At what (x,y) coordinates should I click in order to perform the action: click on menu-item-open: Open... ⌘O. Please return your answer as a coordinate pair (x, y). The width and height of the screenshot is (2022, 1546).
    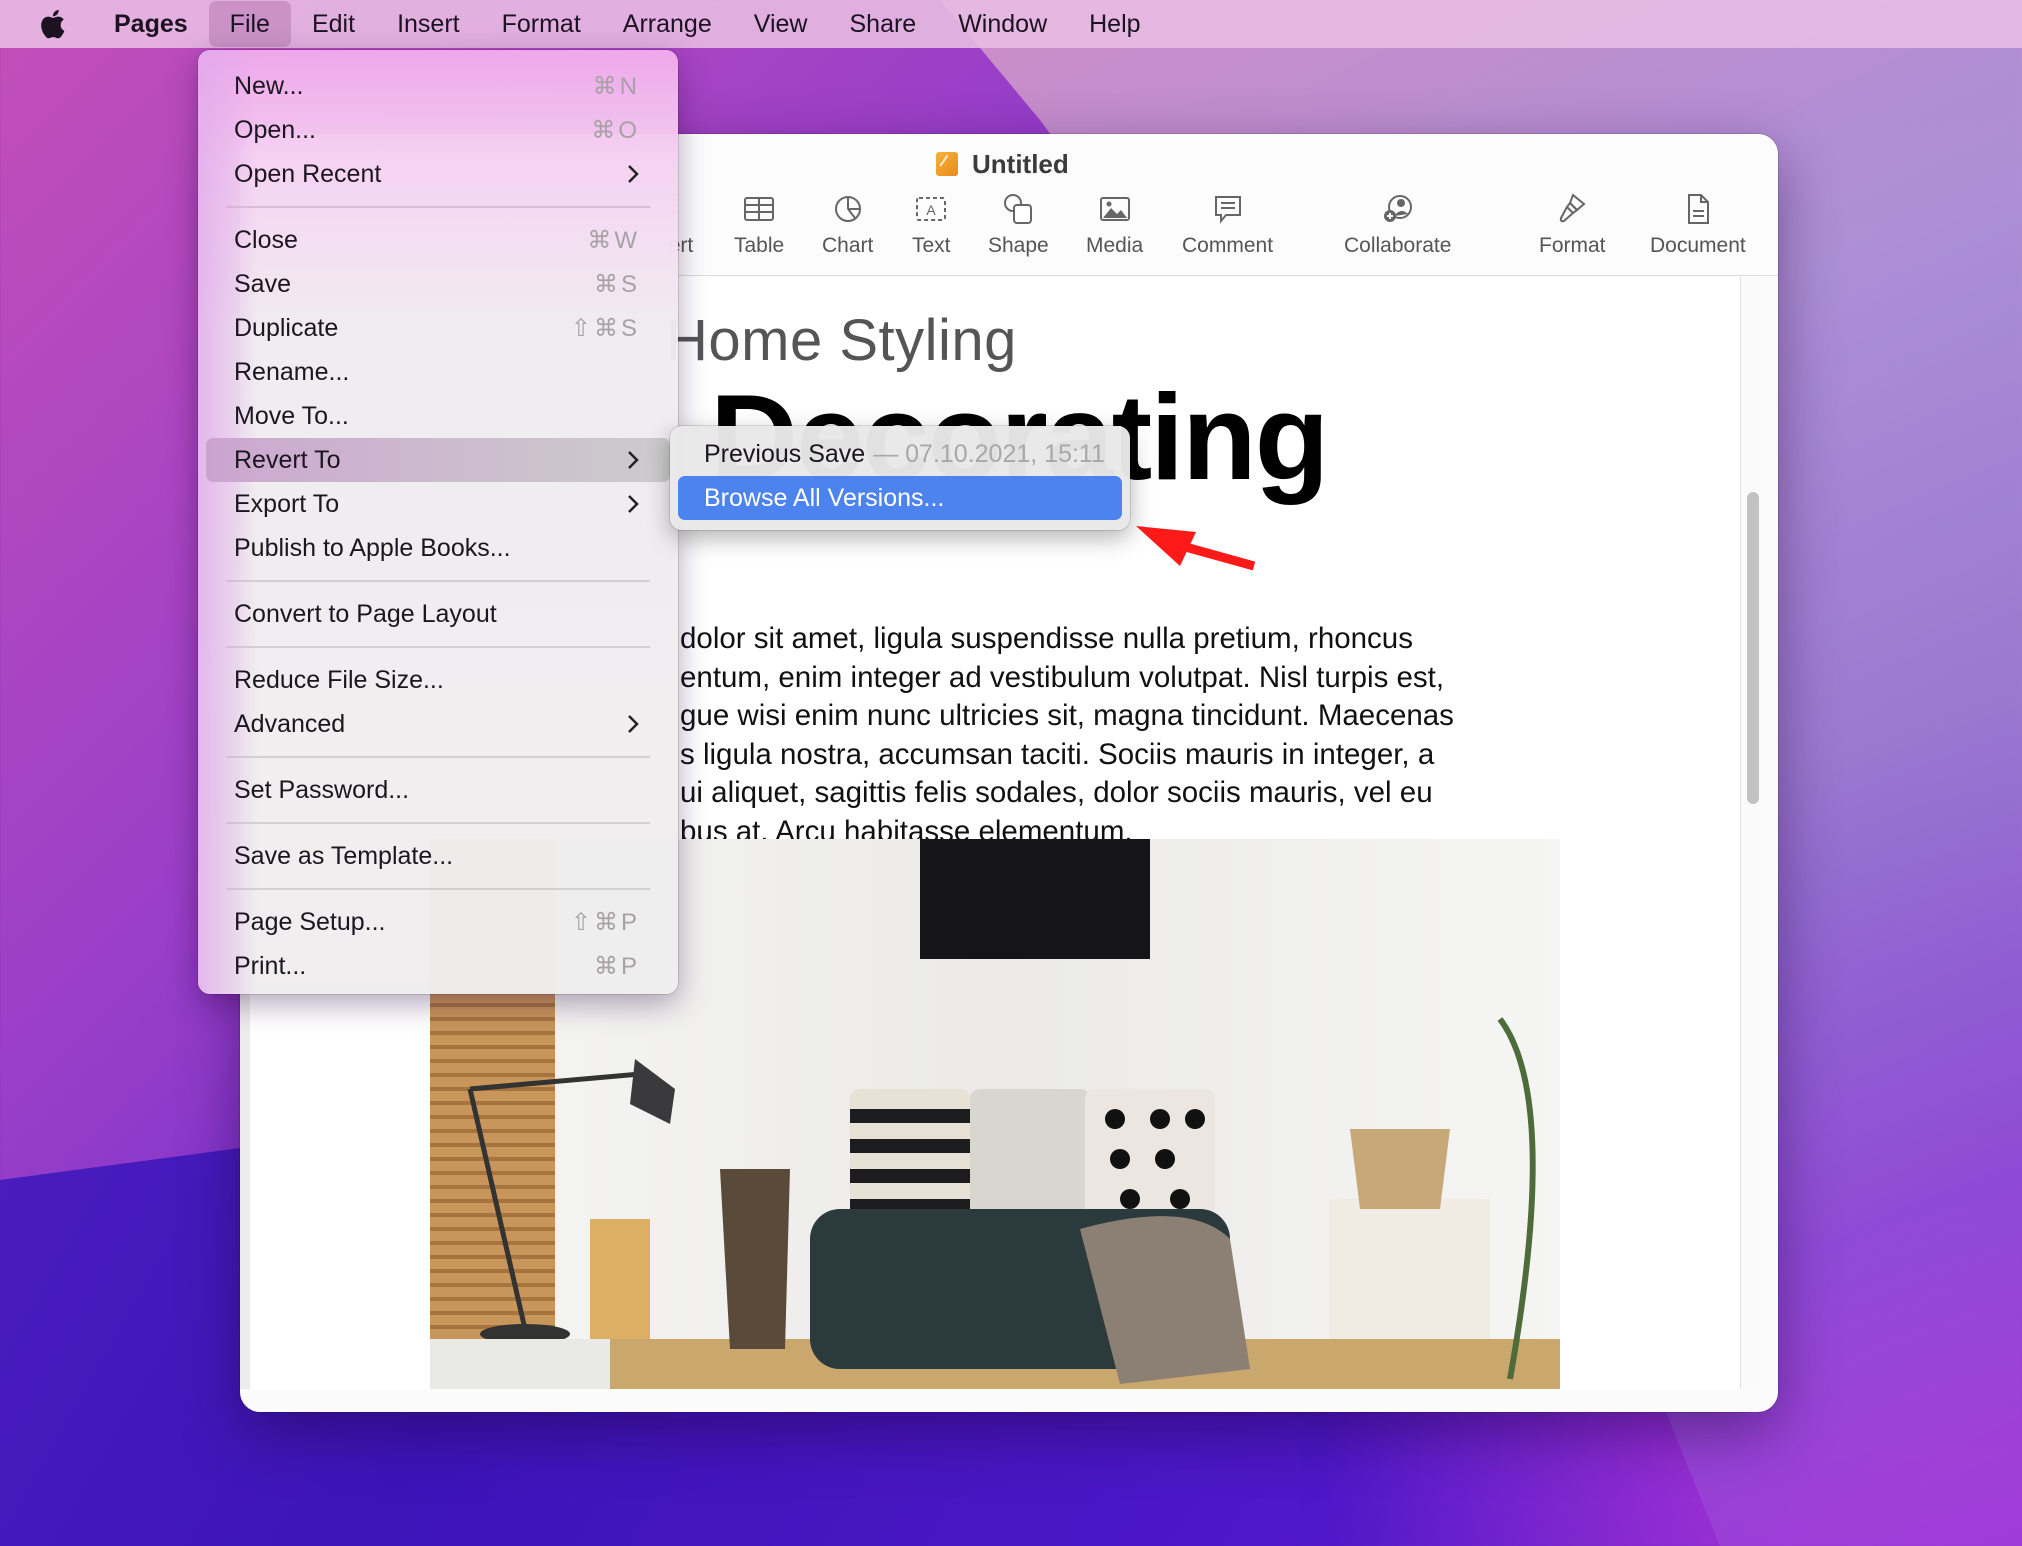
    Looking at the image, I should click on (438, 130).